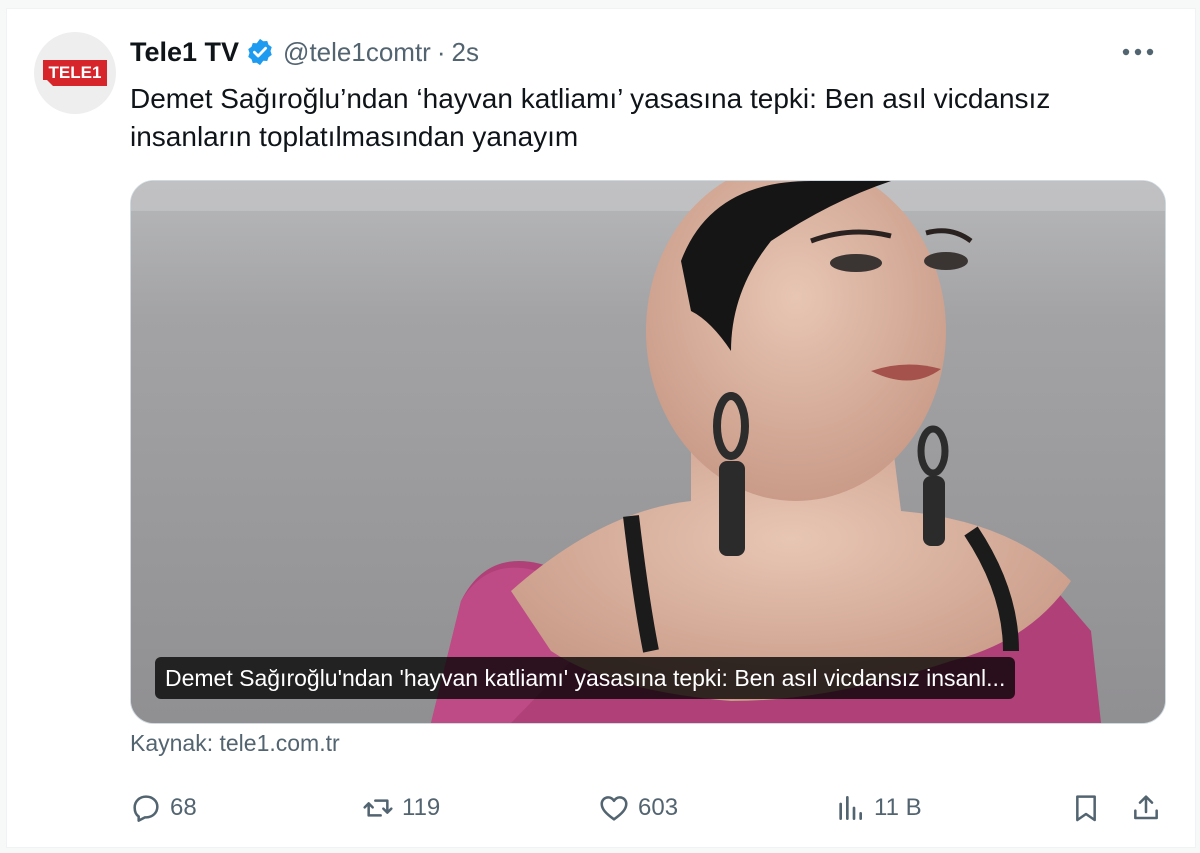  What do you see at coordinates (378, 808) in the screenshot?
I see `repost-icon` at bounding box center [378, 808].